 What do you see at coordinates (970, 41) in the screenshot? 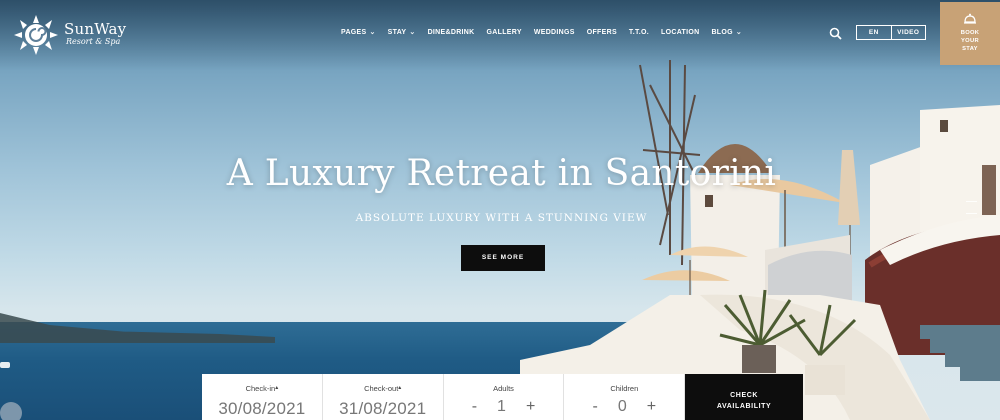
I see `book-label-line2: YOUR` at bounding box center [970, 41].